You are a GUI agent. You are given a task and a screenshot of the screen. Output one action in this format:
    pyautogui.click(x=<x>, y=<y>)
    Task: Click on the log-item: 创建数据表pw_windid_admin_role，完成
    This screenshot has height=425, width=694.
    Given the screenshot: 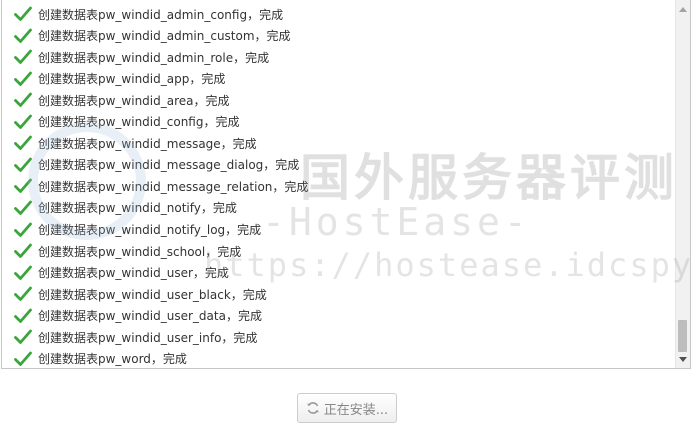 What is the action you would take?
    pyautogui.click(x=141, y=57)
    